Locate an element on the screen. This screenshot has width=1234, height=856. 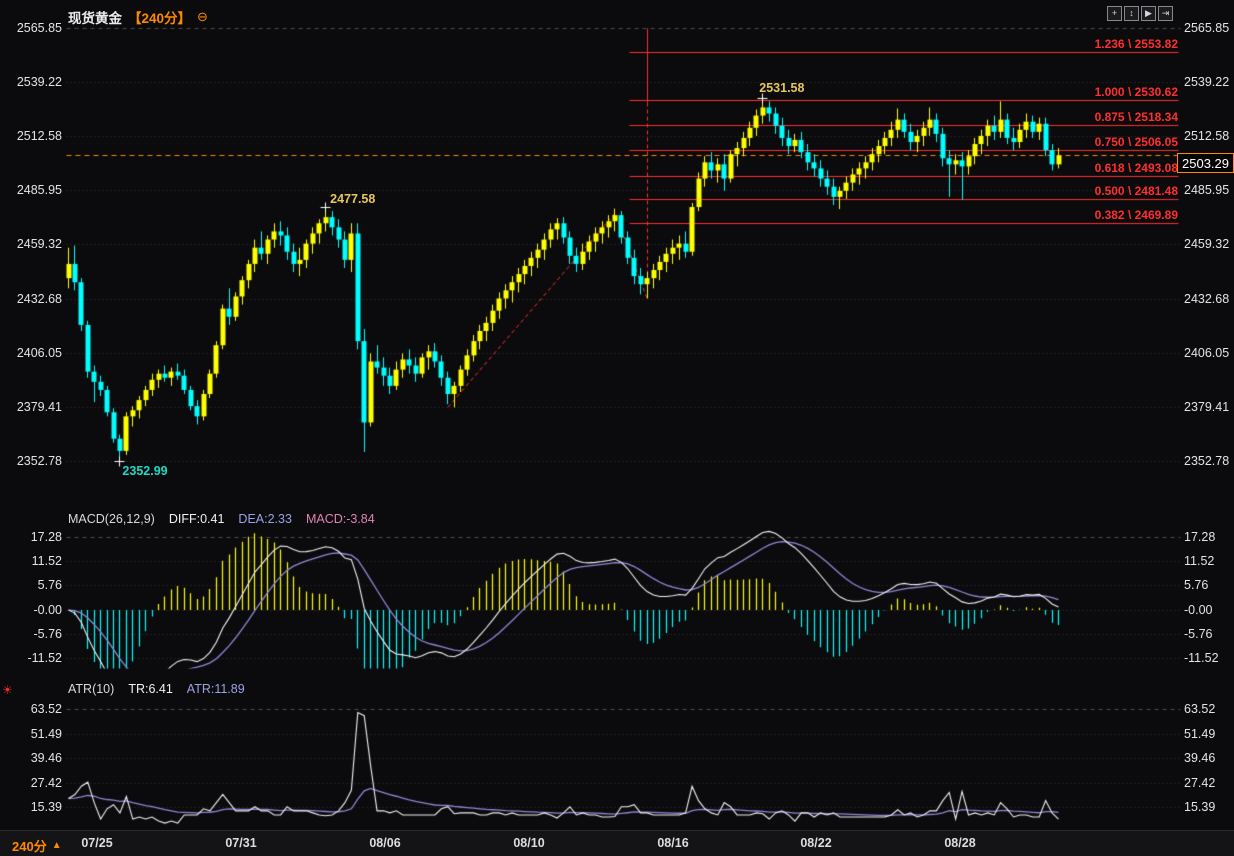
macd-diff-value: DIFF:0.41 is located at coordinates (196, 519).